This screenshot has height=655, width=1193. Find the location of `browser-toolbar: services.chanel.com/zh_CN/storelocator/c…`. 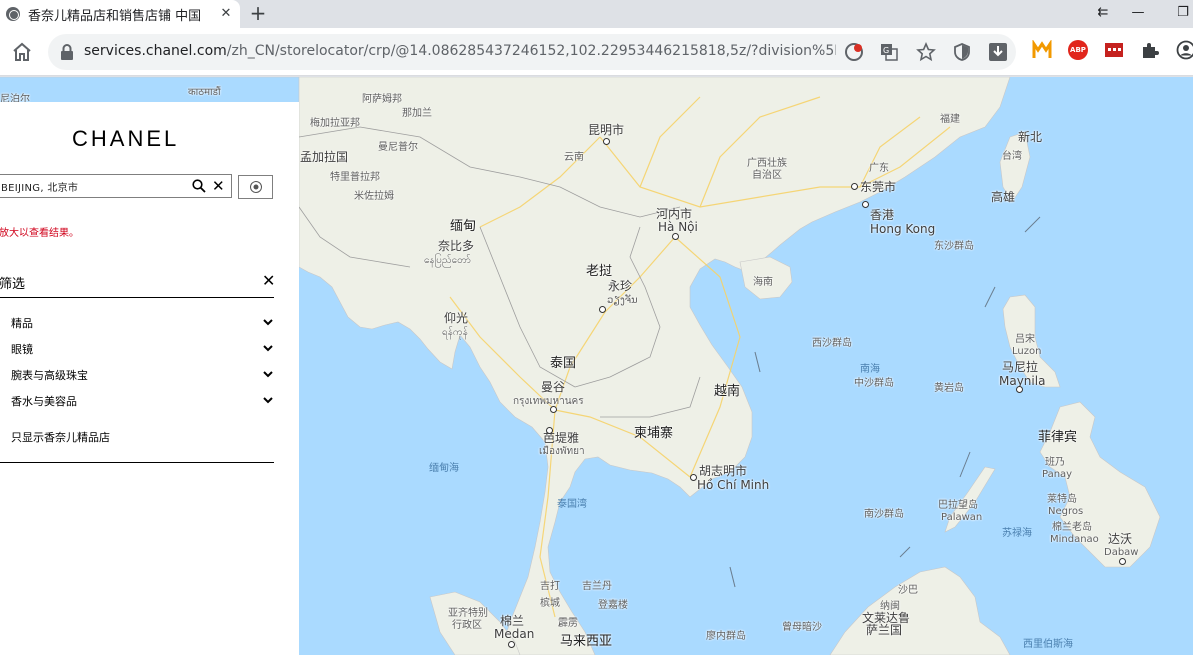

browser-toolbar: services.chanel.com/zh_CN/storelocator/c… is located at coordinates (596, 52).